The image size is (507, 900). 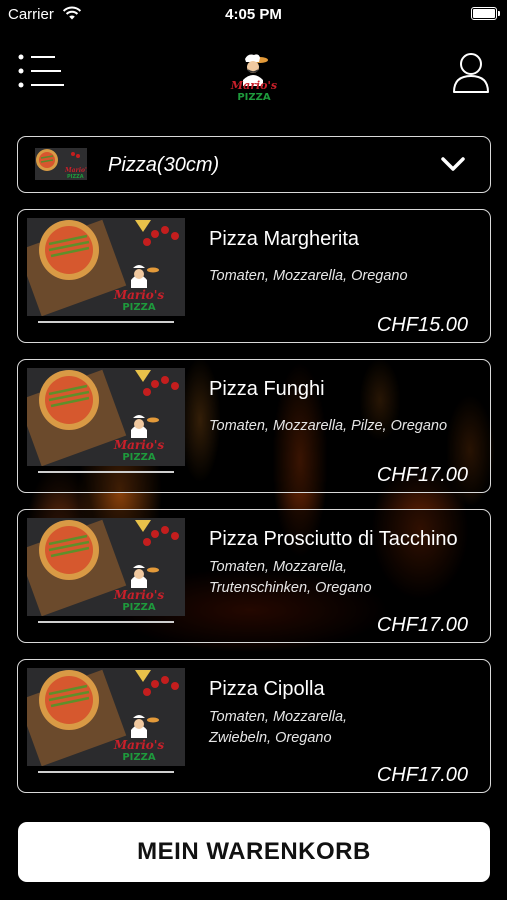 I want to click on user-profile-icon, so click(x=471, y=73).